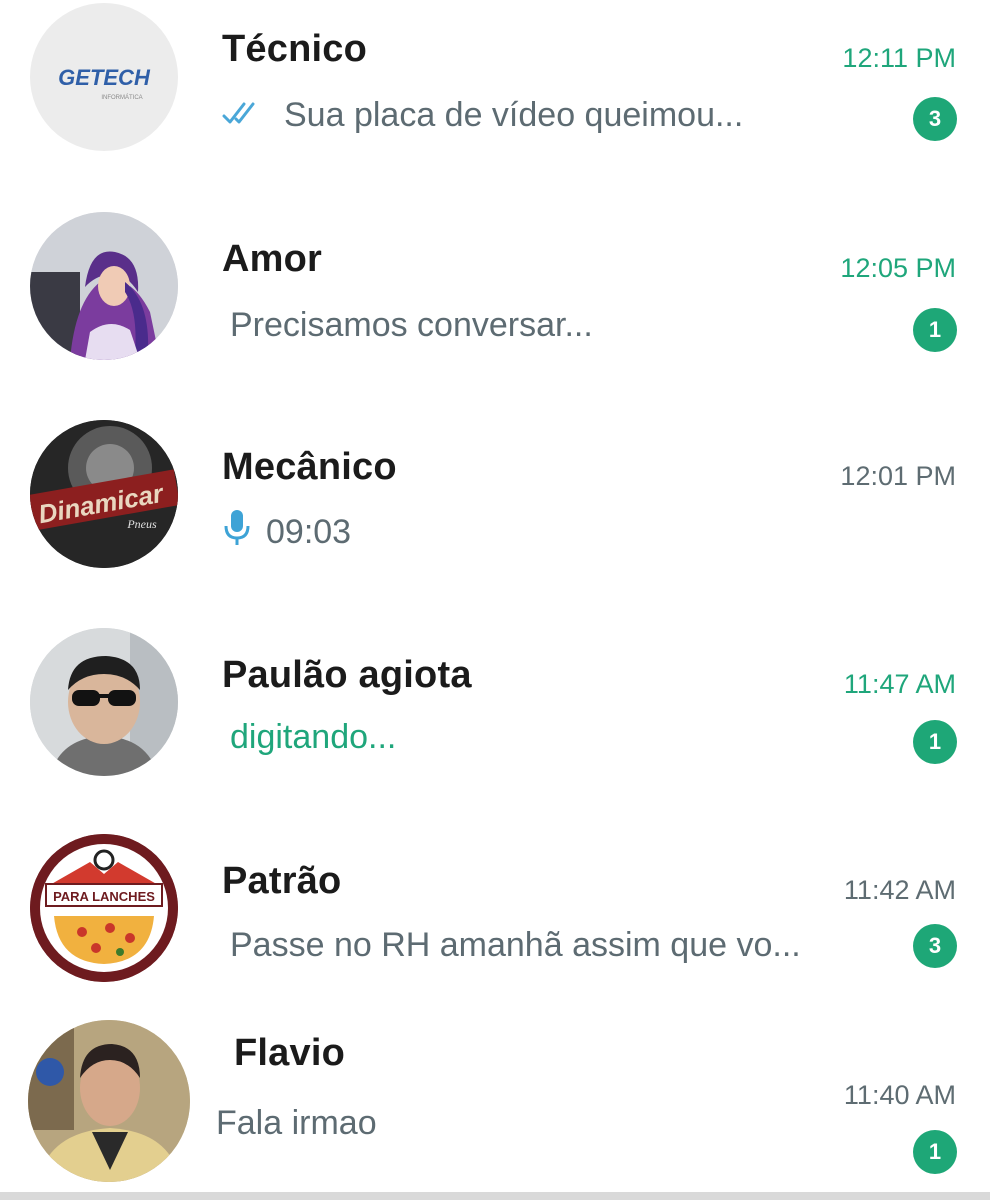 The image size is (990, 1200). I want to click on avatar-photo-man, so click(109, 1101).